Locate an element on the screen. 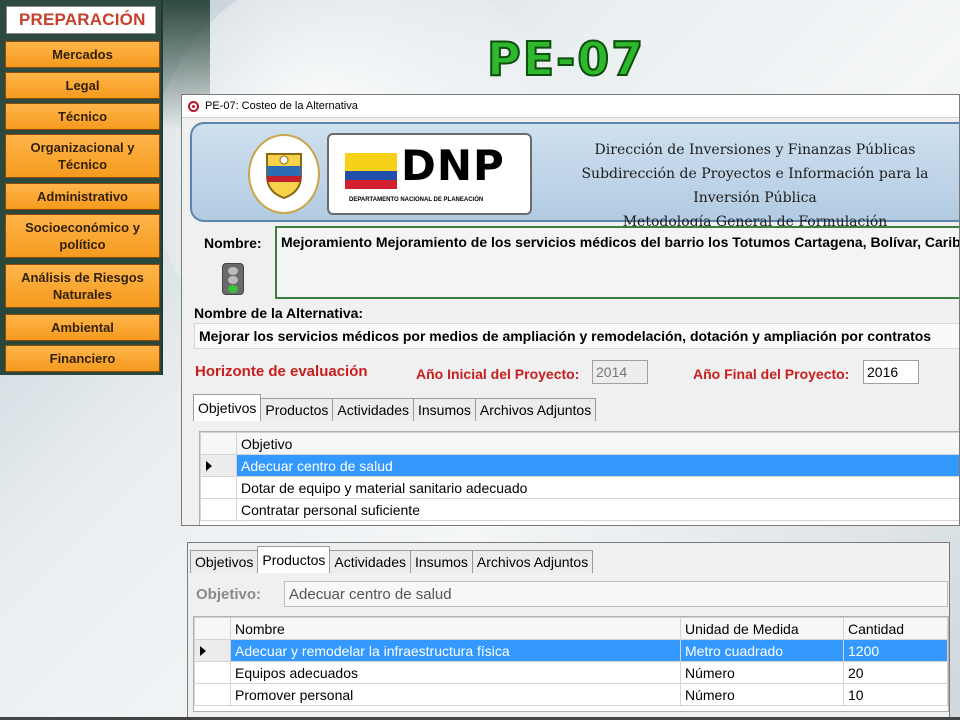 This screenshot has width=960, height=720. sidebar-item-tecnico: Técnico is located at coordinates (82, 116).